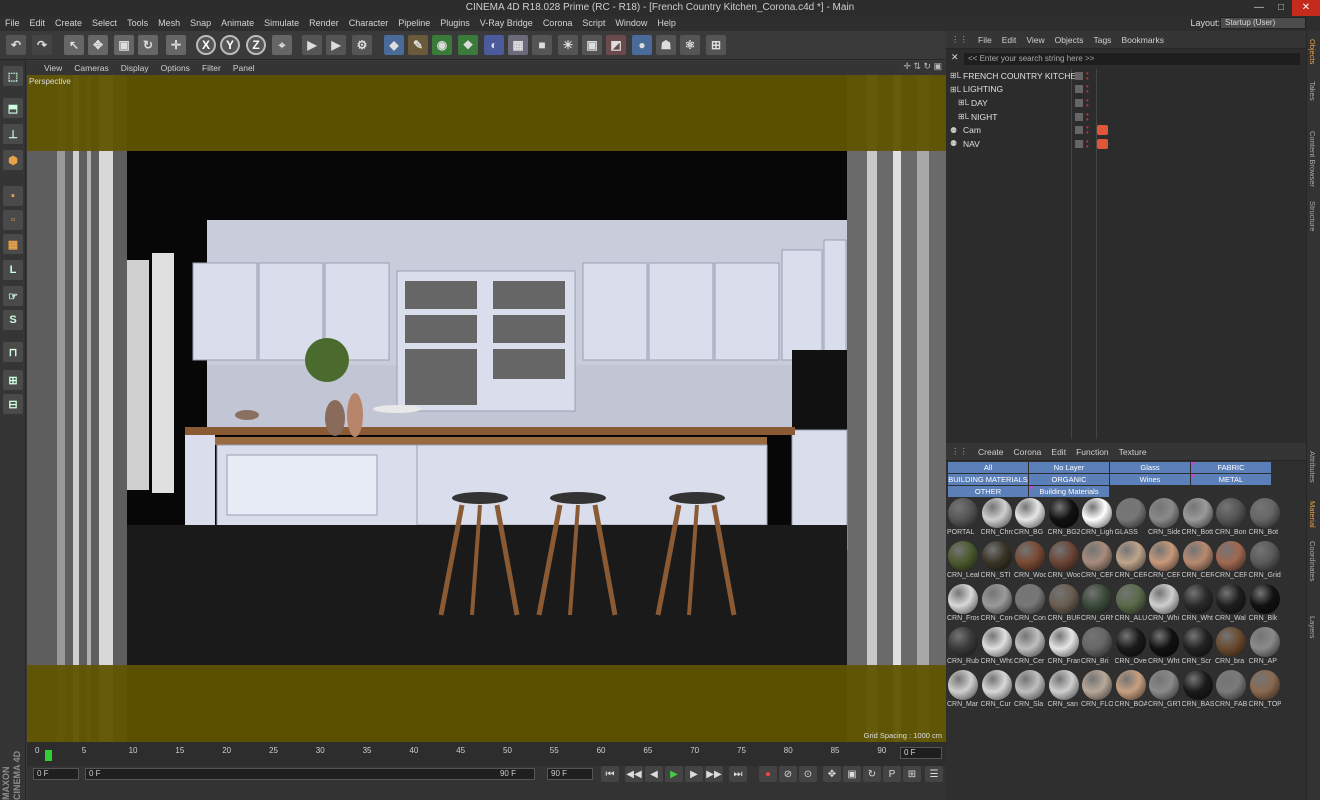  I want to click on object-menu-objects: Objects, so click(1069, 40).